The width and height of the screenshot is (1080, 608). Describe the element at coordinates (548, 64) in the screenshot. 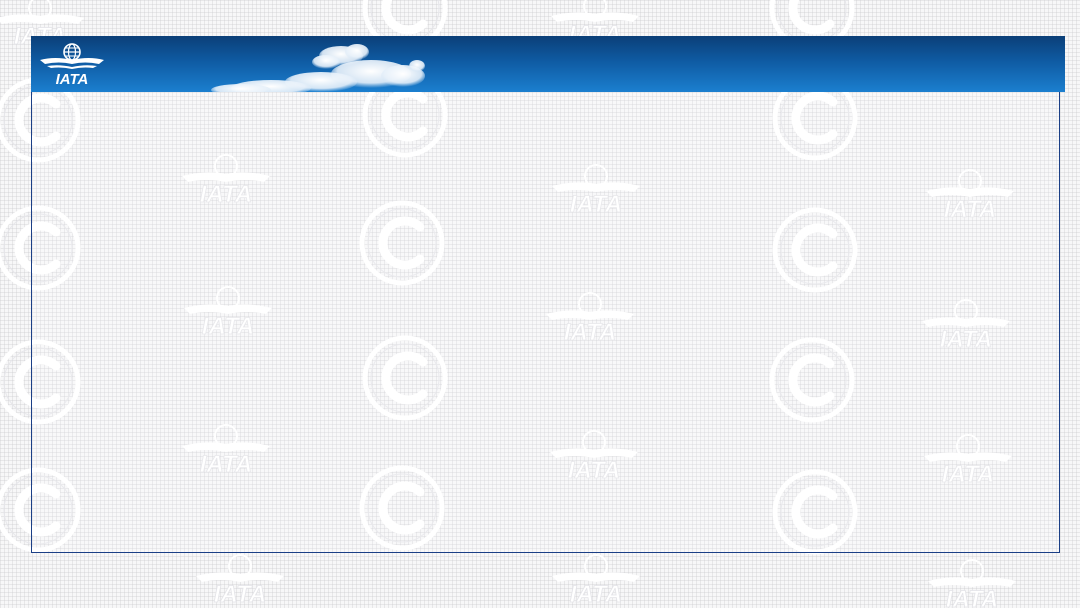

I see `header-banner: IATA` at that location.